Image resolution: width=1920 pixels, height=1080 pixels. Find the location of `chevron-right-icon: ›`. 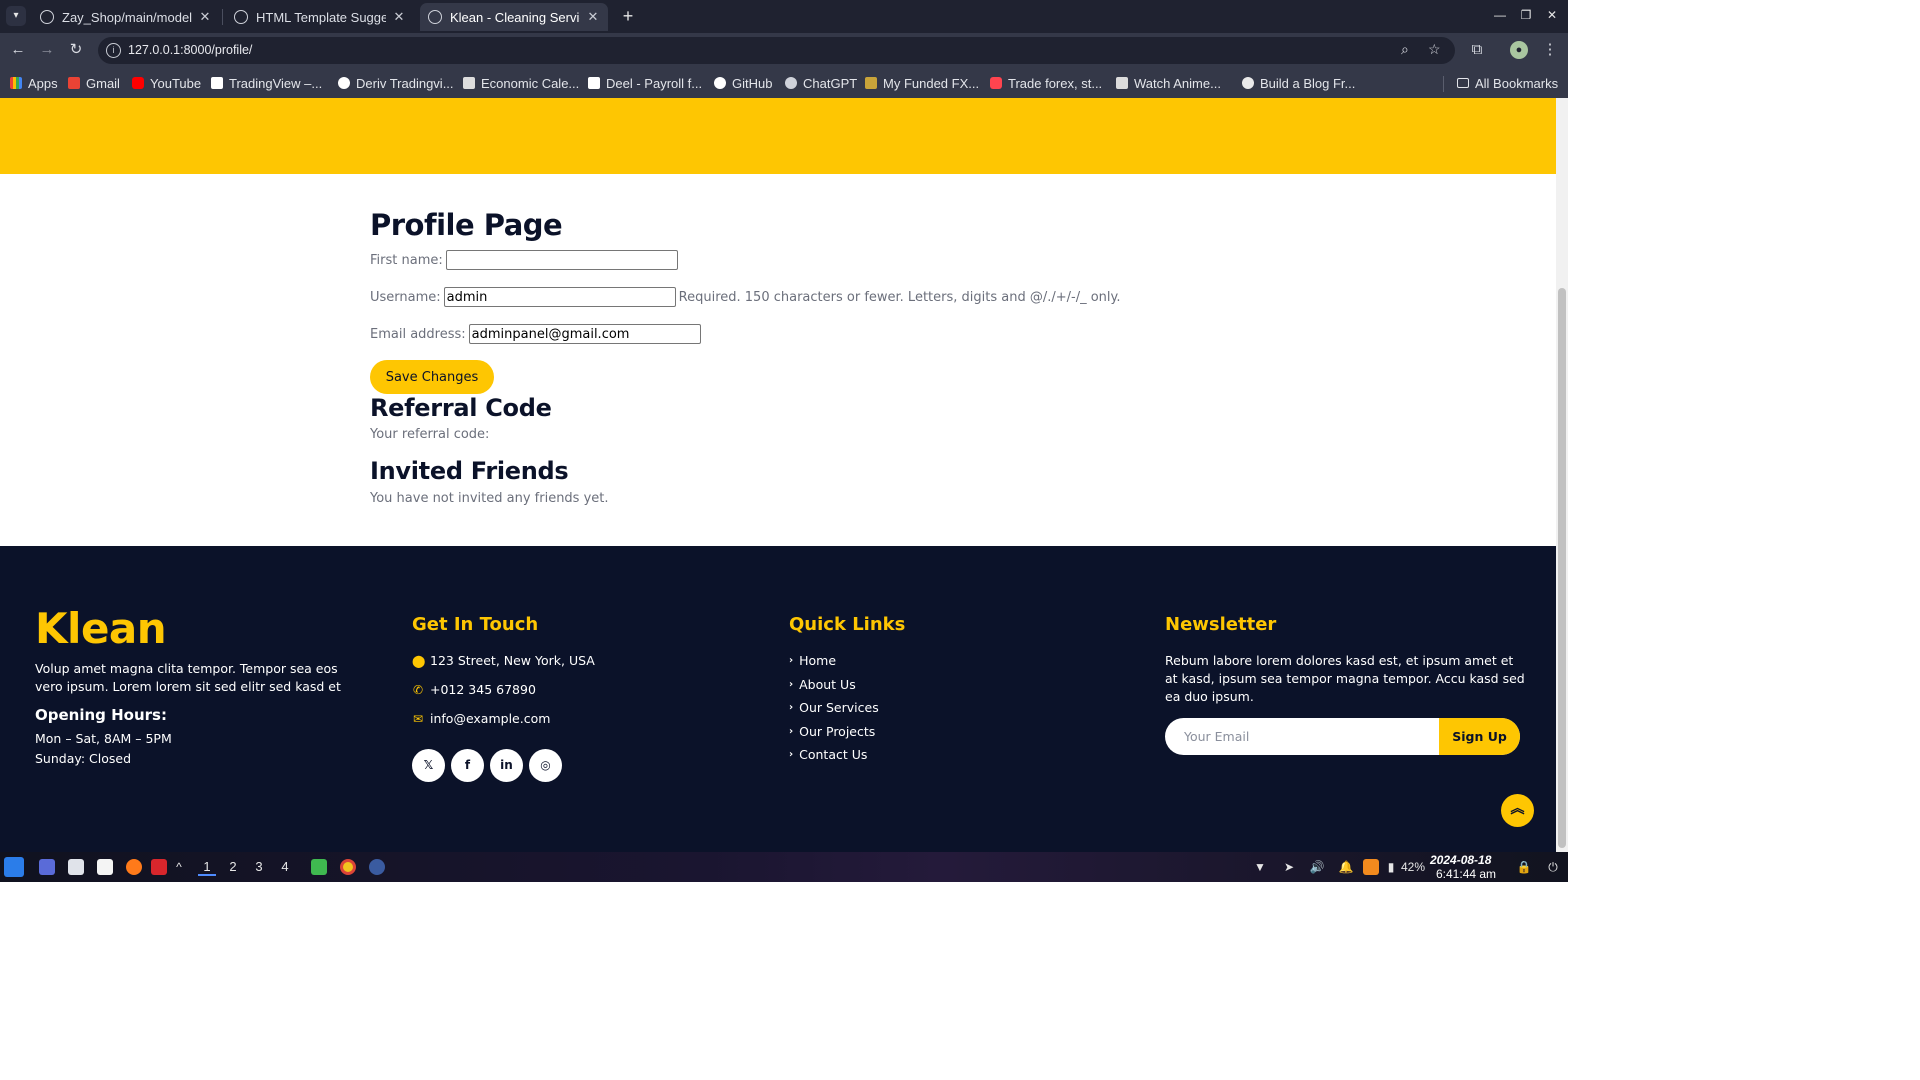

chevron-right-icon: › is located at coordinates (791, 754).